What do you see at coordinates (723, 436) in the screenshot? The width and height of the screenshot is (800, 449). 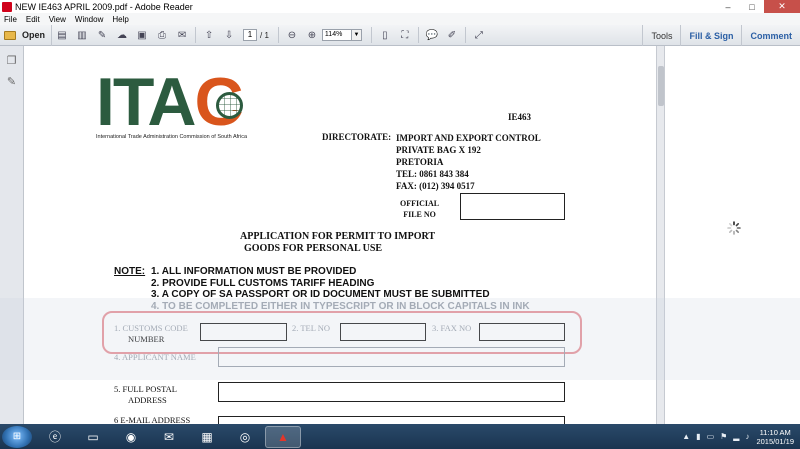 I see `flag-icon: ⚑` at bounding box center [723, 436].